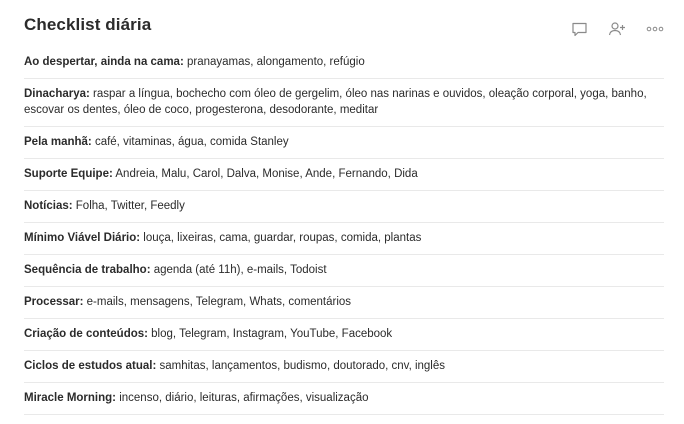  I want to click on page-title: Checklist diária, so click(88, 24).